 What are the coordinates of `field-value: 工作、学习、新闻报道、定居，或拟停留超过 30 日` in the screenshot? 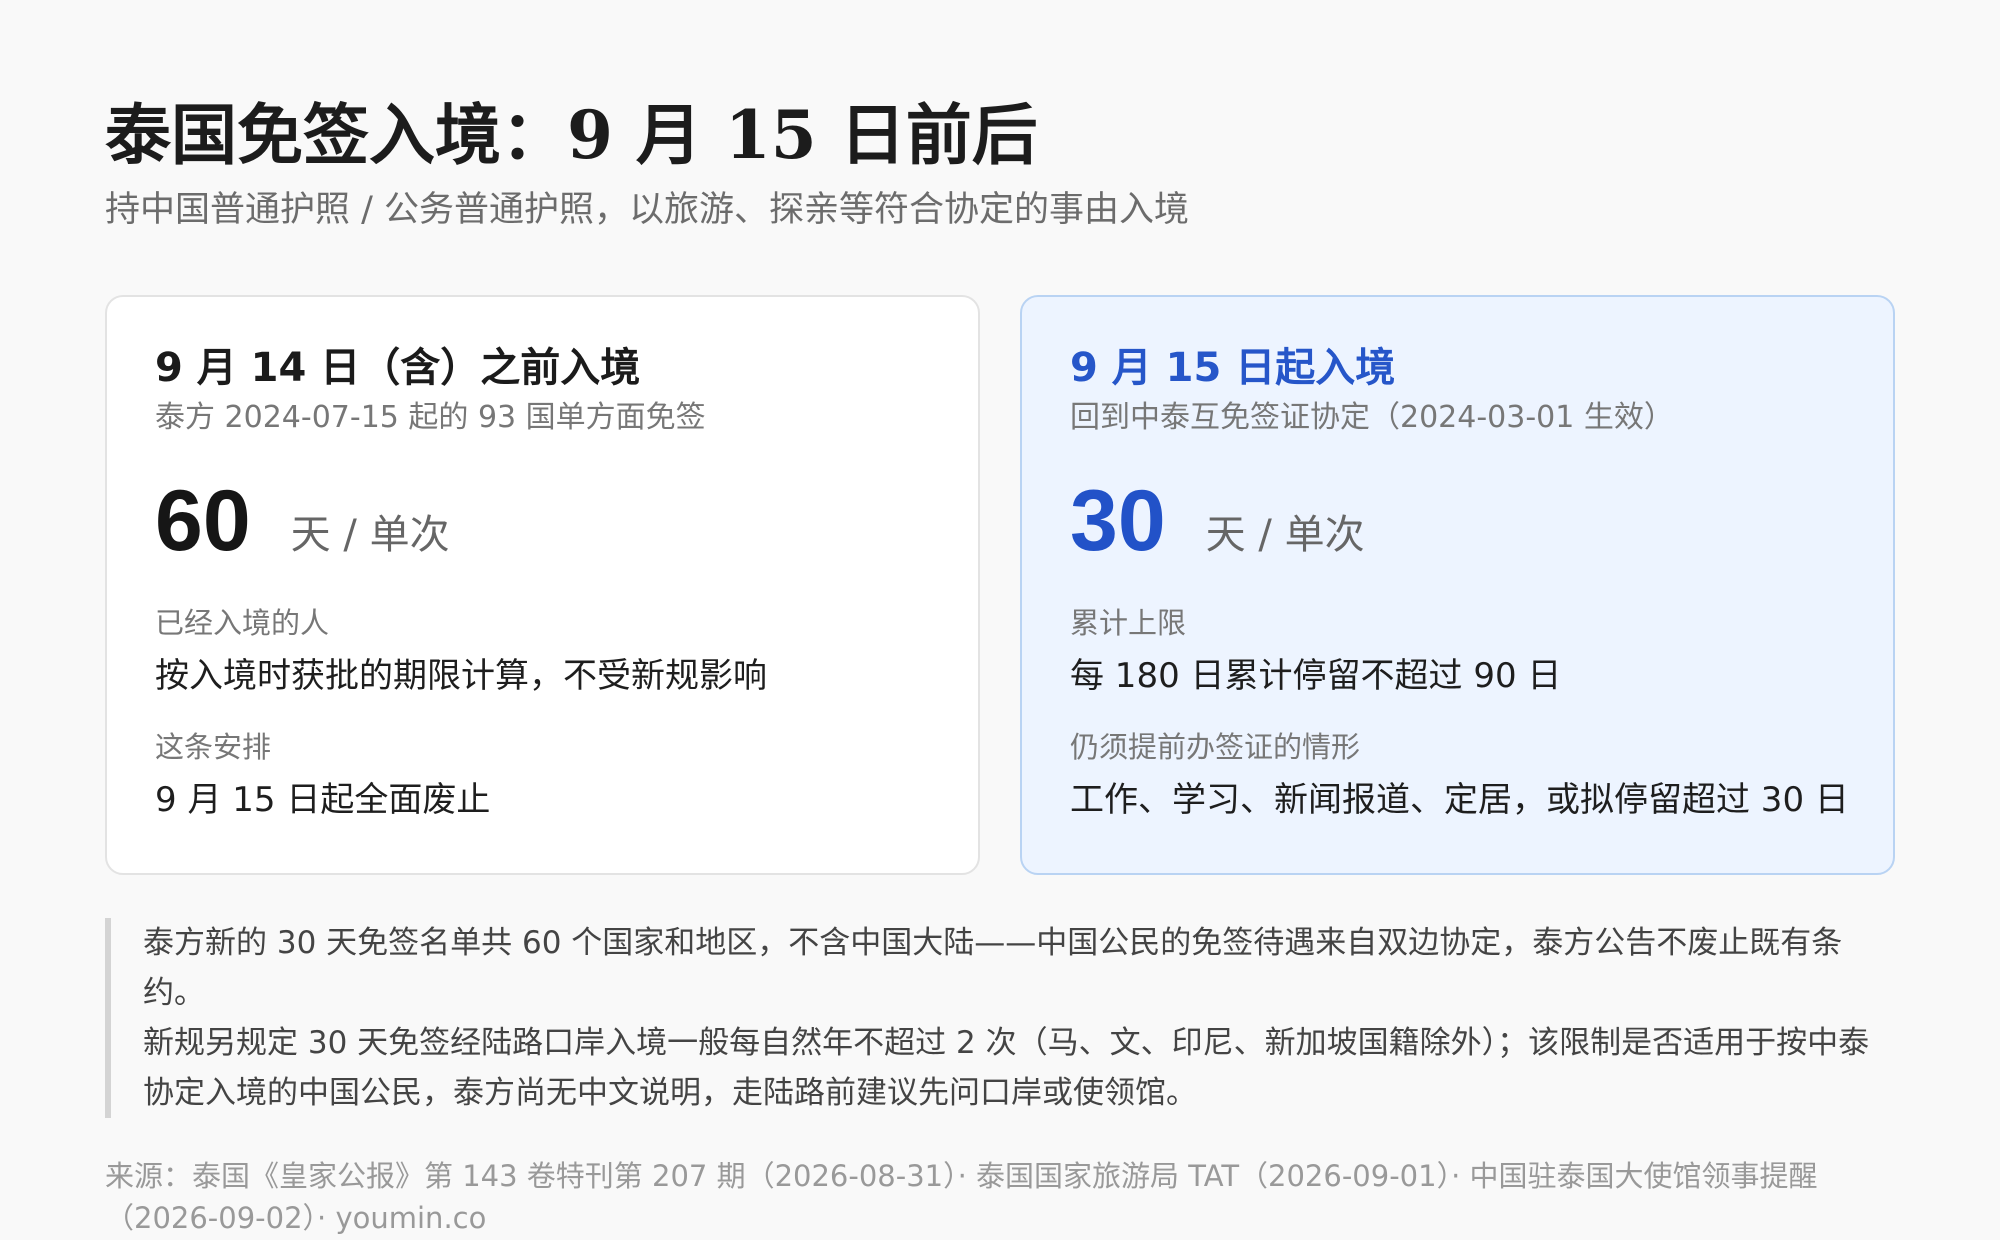 It's located at (1459, 800).